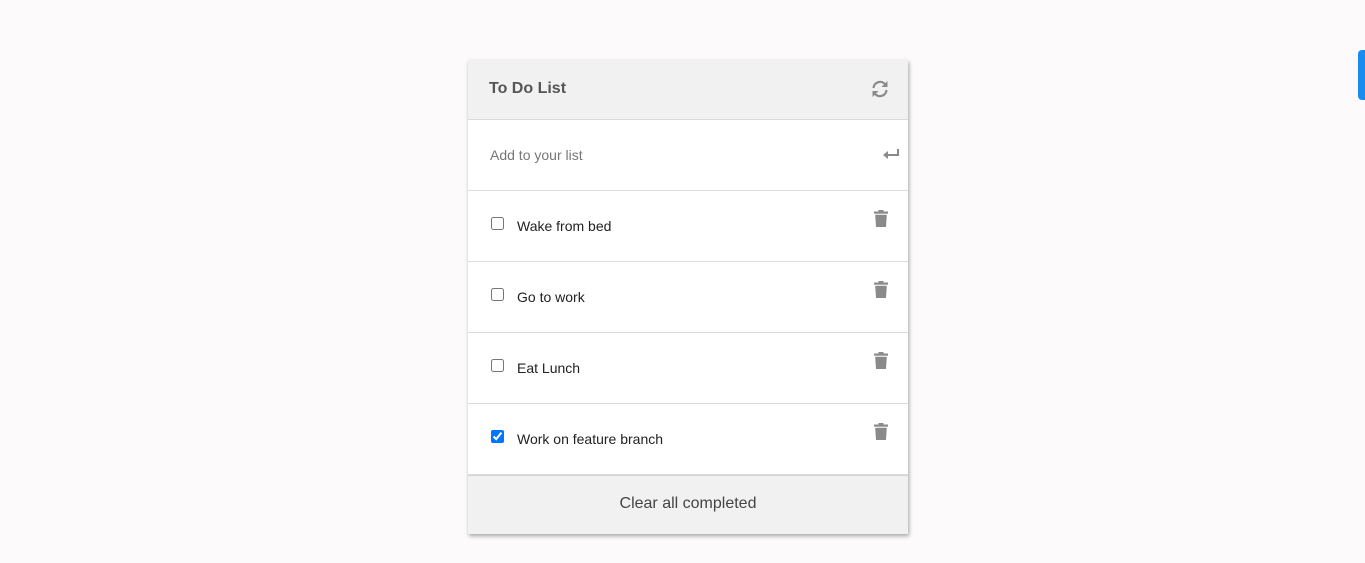  What do you see at coordinates (549, 368) in the screenshot?
I see `todo-text: Eat Lunch` at bounding box center [549, 368].